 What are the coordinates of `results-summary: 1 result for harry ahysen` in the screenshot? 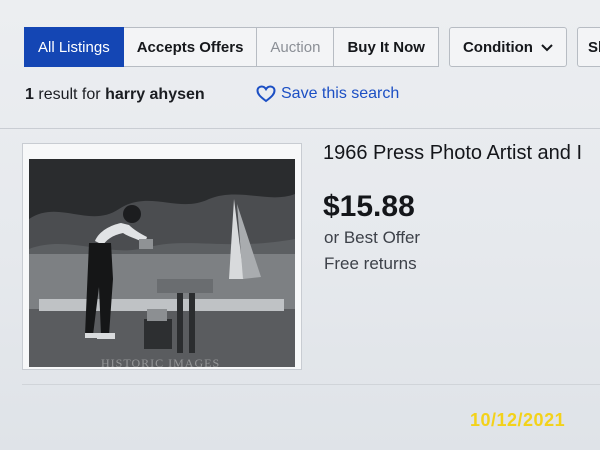 It's located at (115, 95).